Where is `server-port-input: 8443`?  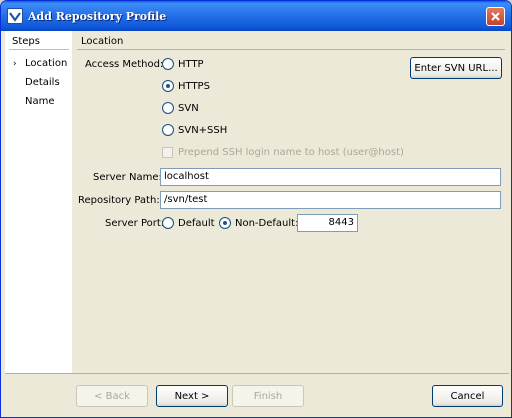
server-port-input: 8443 is located at coordinates (327, 223).